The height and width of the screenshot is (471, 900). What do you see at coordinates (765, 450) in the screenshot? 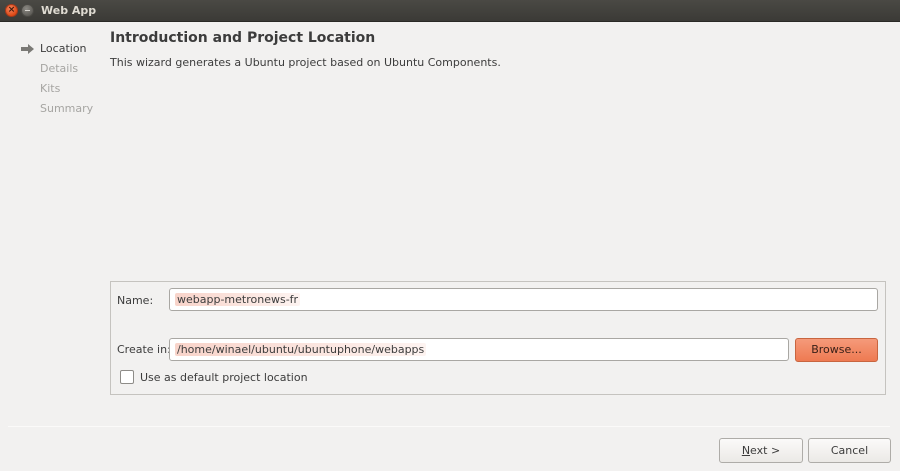
I see `next-label: ext >` at bounding box center [765, 450].